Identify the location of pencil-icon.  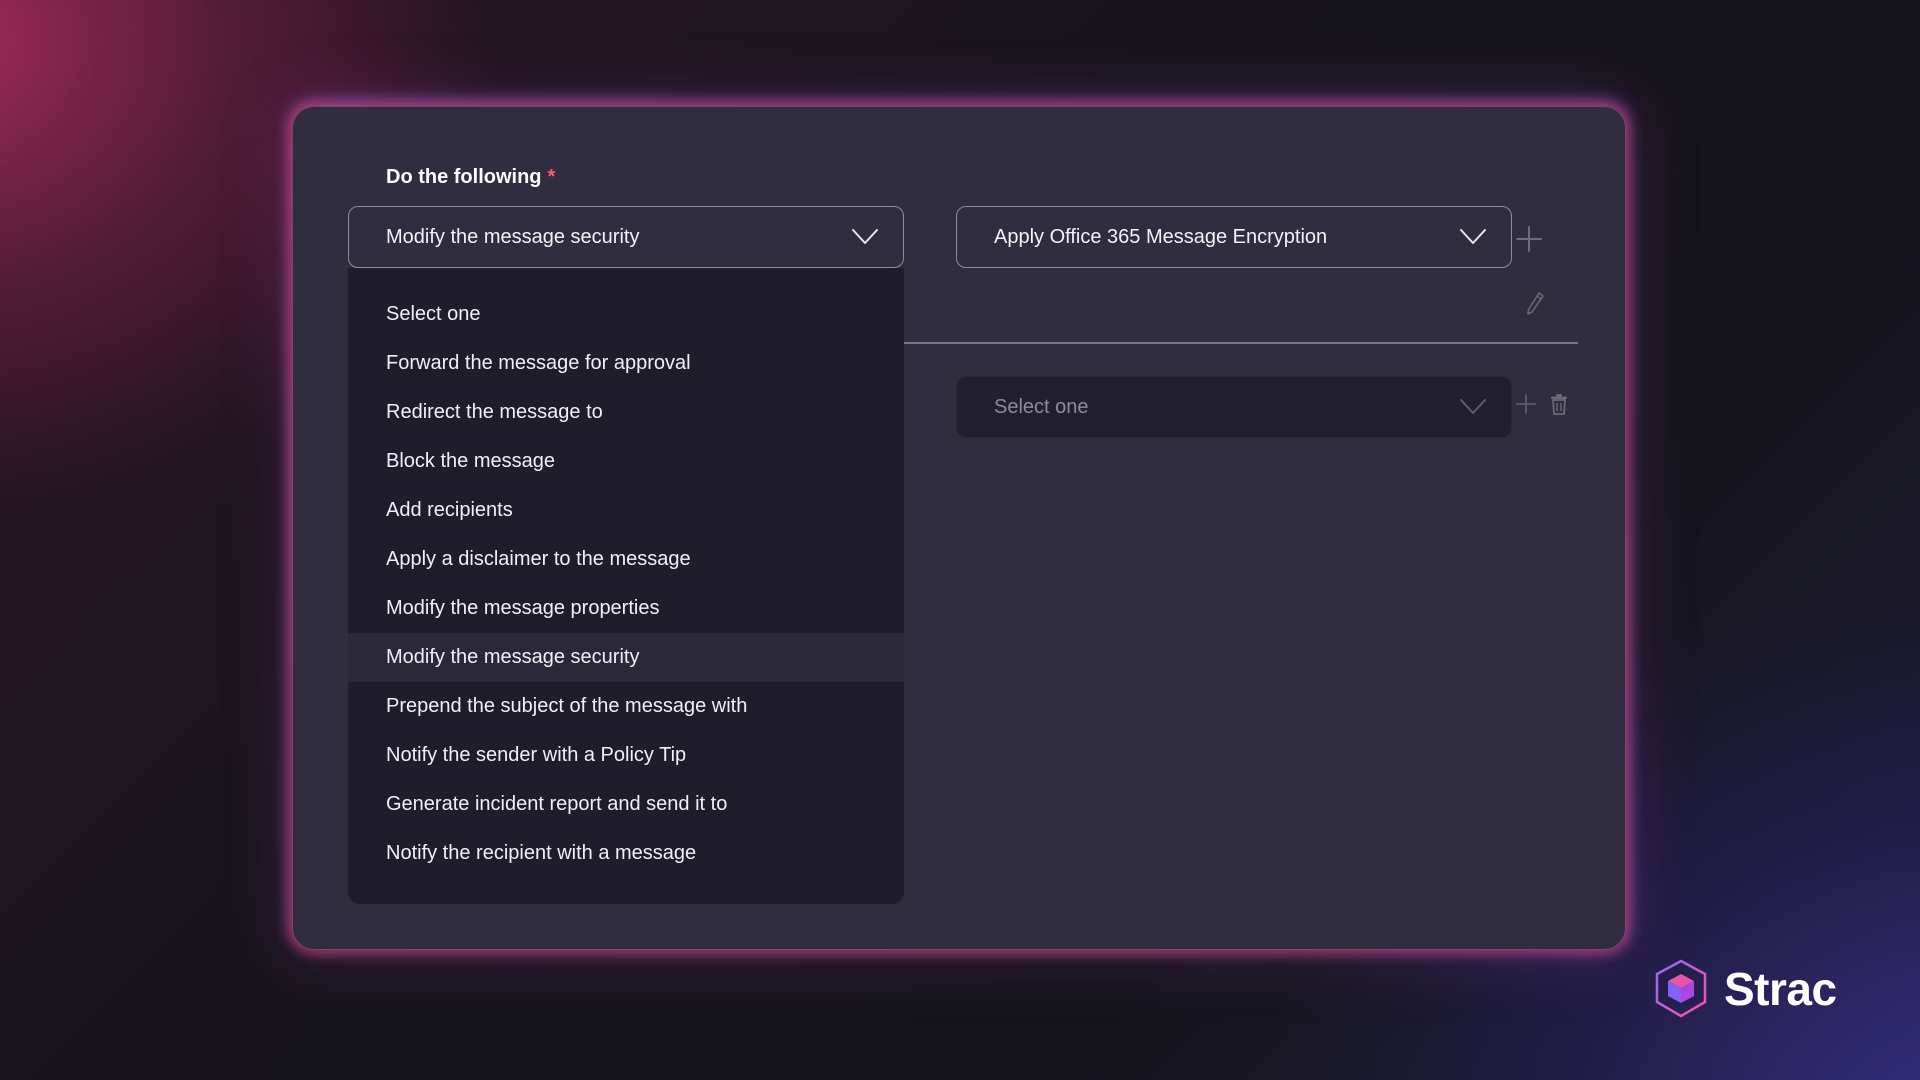
(1535, 303).